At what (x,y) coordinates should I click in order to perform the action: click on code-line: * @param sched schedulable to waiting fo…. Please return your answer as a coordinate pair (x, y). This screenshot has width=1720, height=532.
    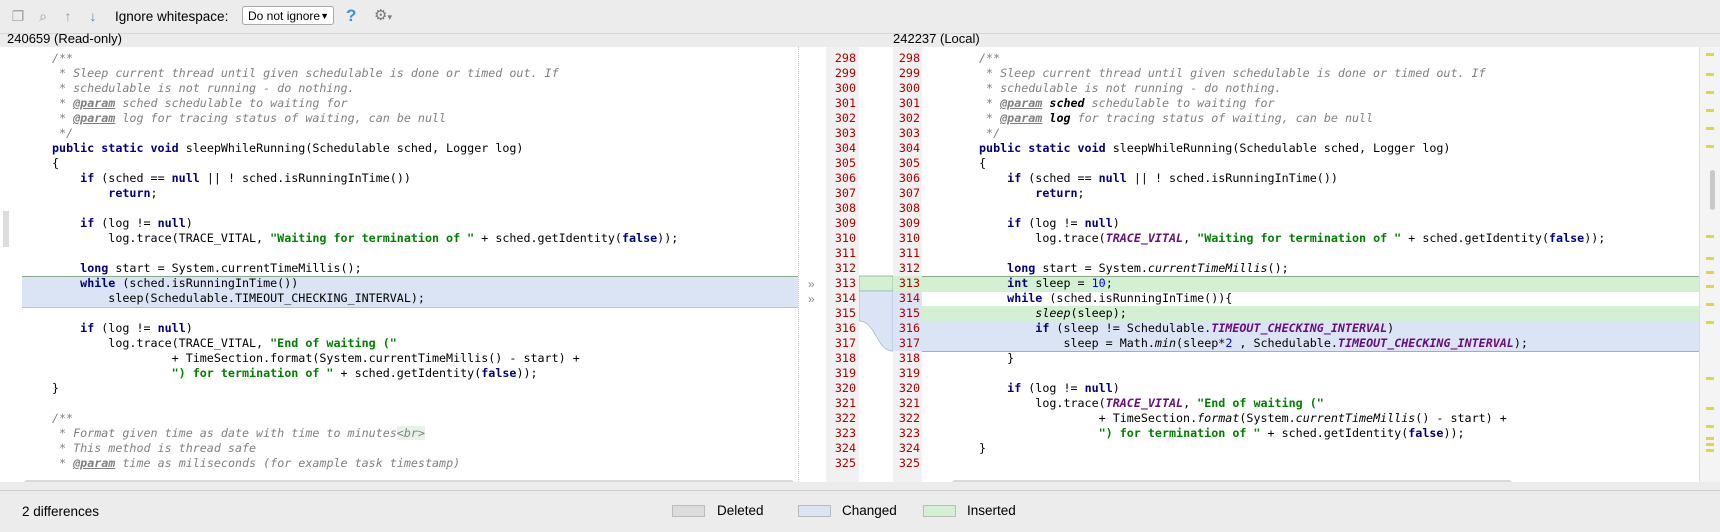
    Looking at the image, I should click on (1127, 103).